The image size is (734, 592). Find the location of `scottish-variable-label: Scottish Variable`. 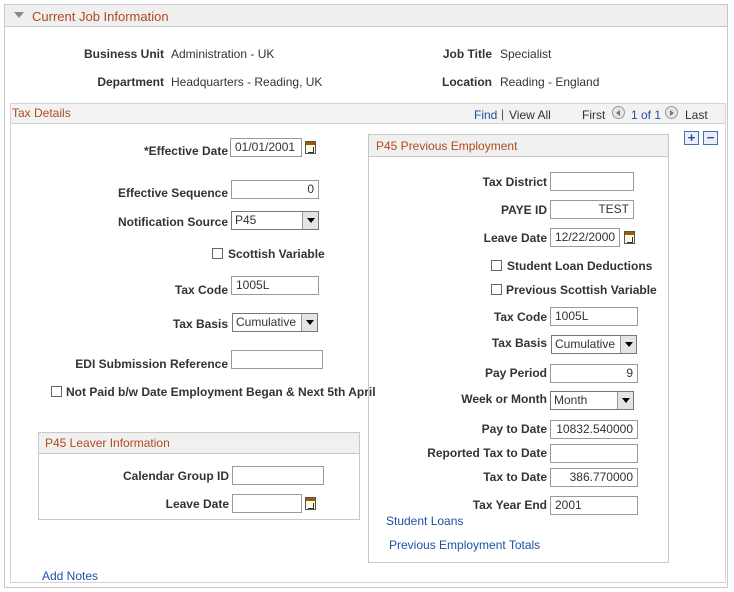

scottish-variable-label: Scottish Variable is located at coordinates (276, 254).